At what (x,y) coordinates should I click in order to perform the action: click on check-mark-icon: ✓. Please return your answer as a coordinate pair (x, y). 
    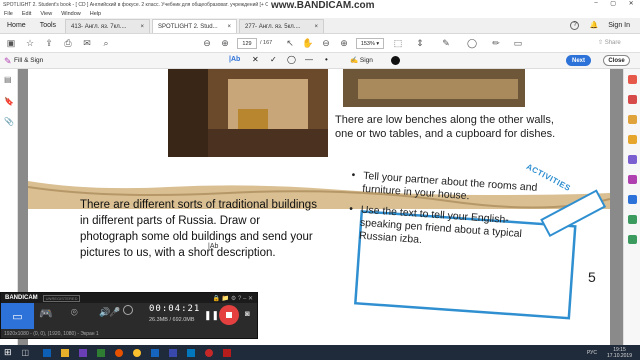
    Looking at the image, I should click on (273, 59).